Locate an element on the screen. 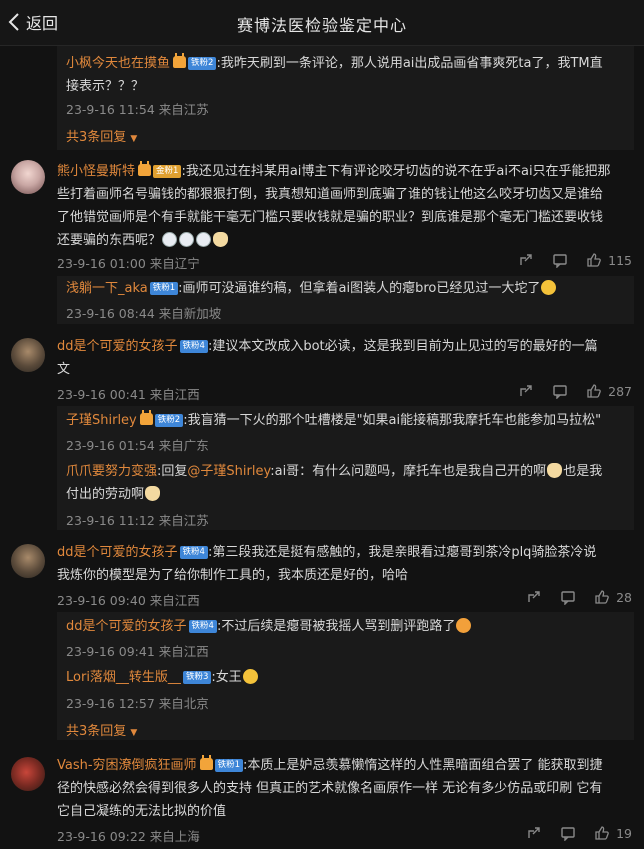  like-button: 287 is located at coordinates (609, 391).